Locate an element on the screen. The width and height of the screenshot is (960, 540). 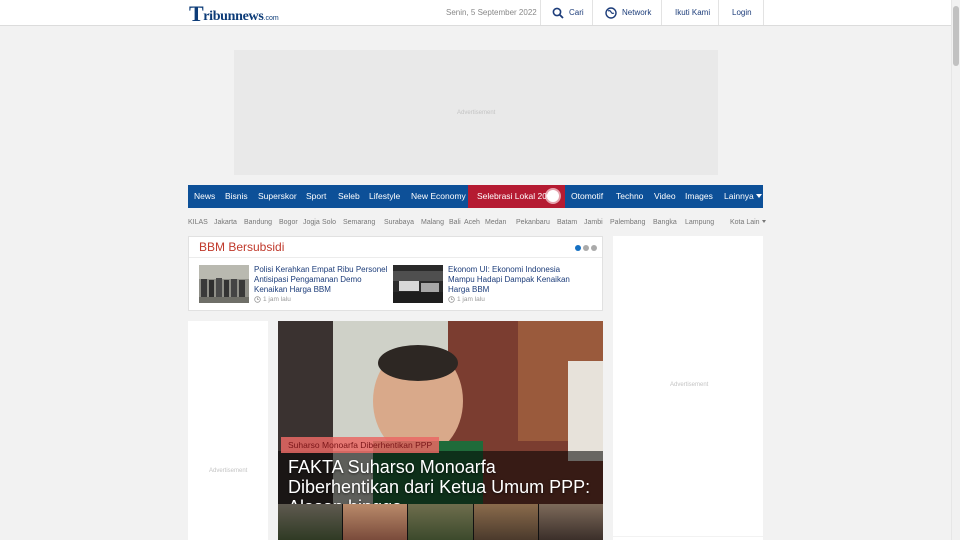
nav-new-economy: New Economy is located at coordinates (438, 196).